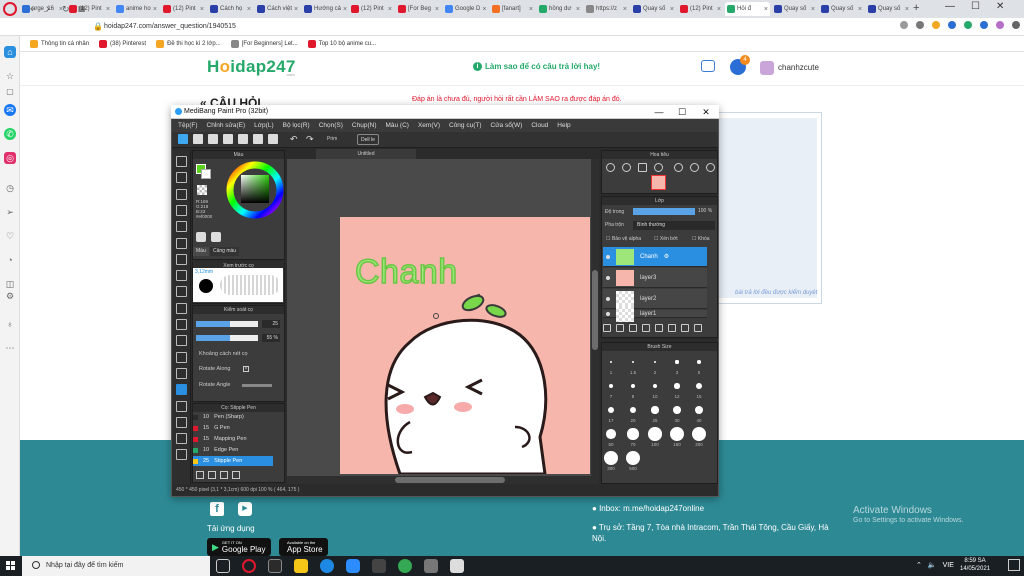 This screenshot has height=576, width=1024. I want to click on rotate-angle-option: Rotate Angle, so click(215, 385).